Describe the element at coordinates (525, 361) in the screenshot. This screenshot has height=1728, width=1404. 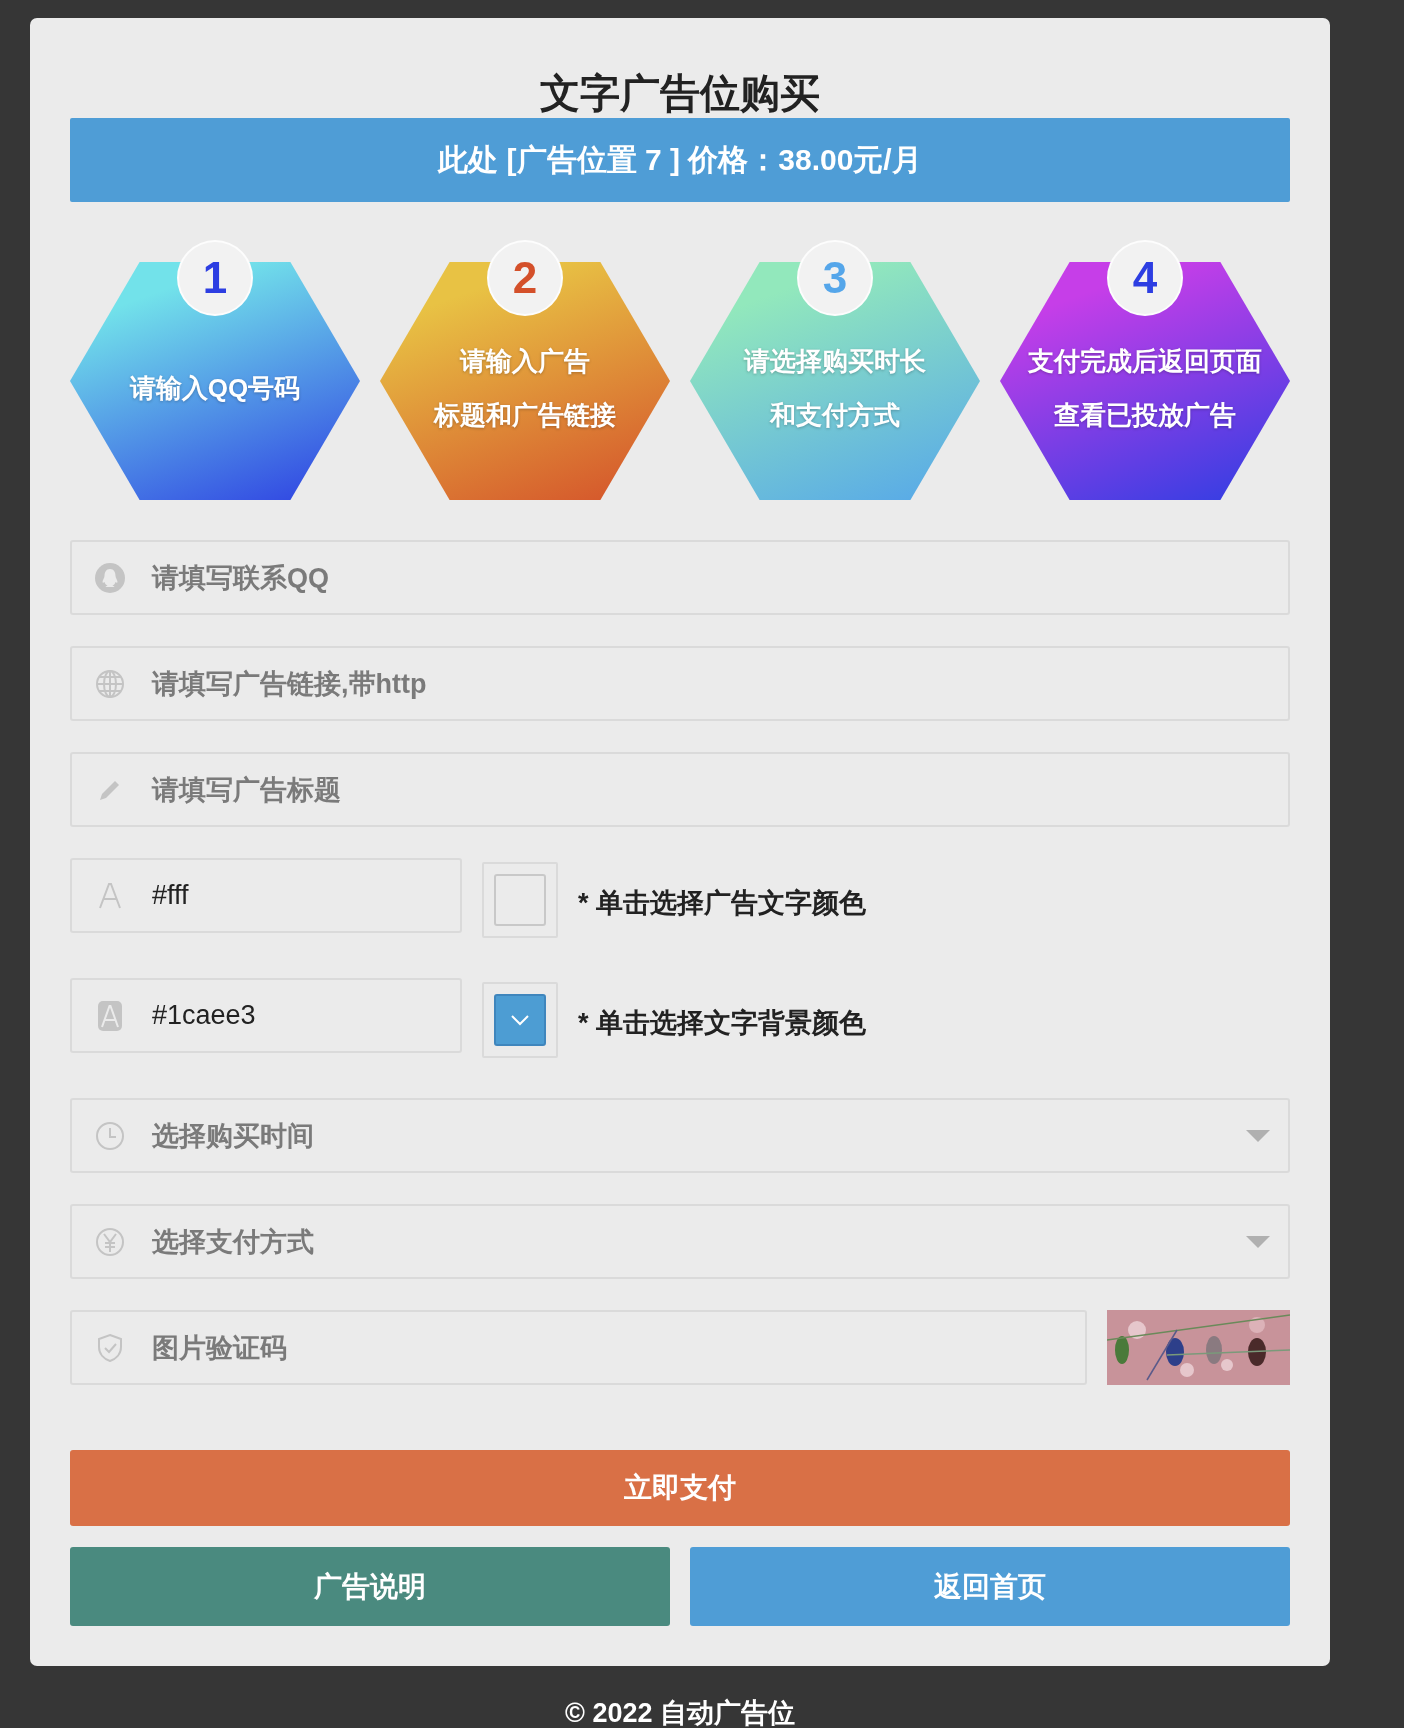
I see `step-text: 请输入广告` at that location.